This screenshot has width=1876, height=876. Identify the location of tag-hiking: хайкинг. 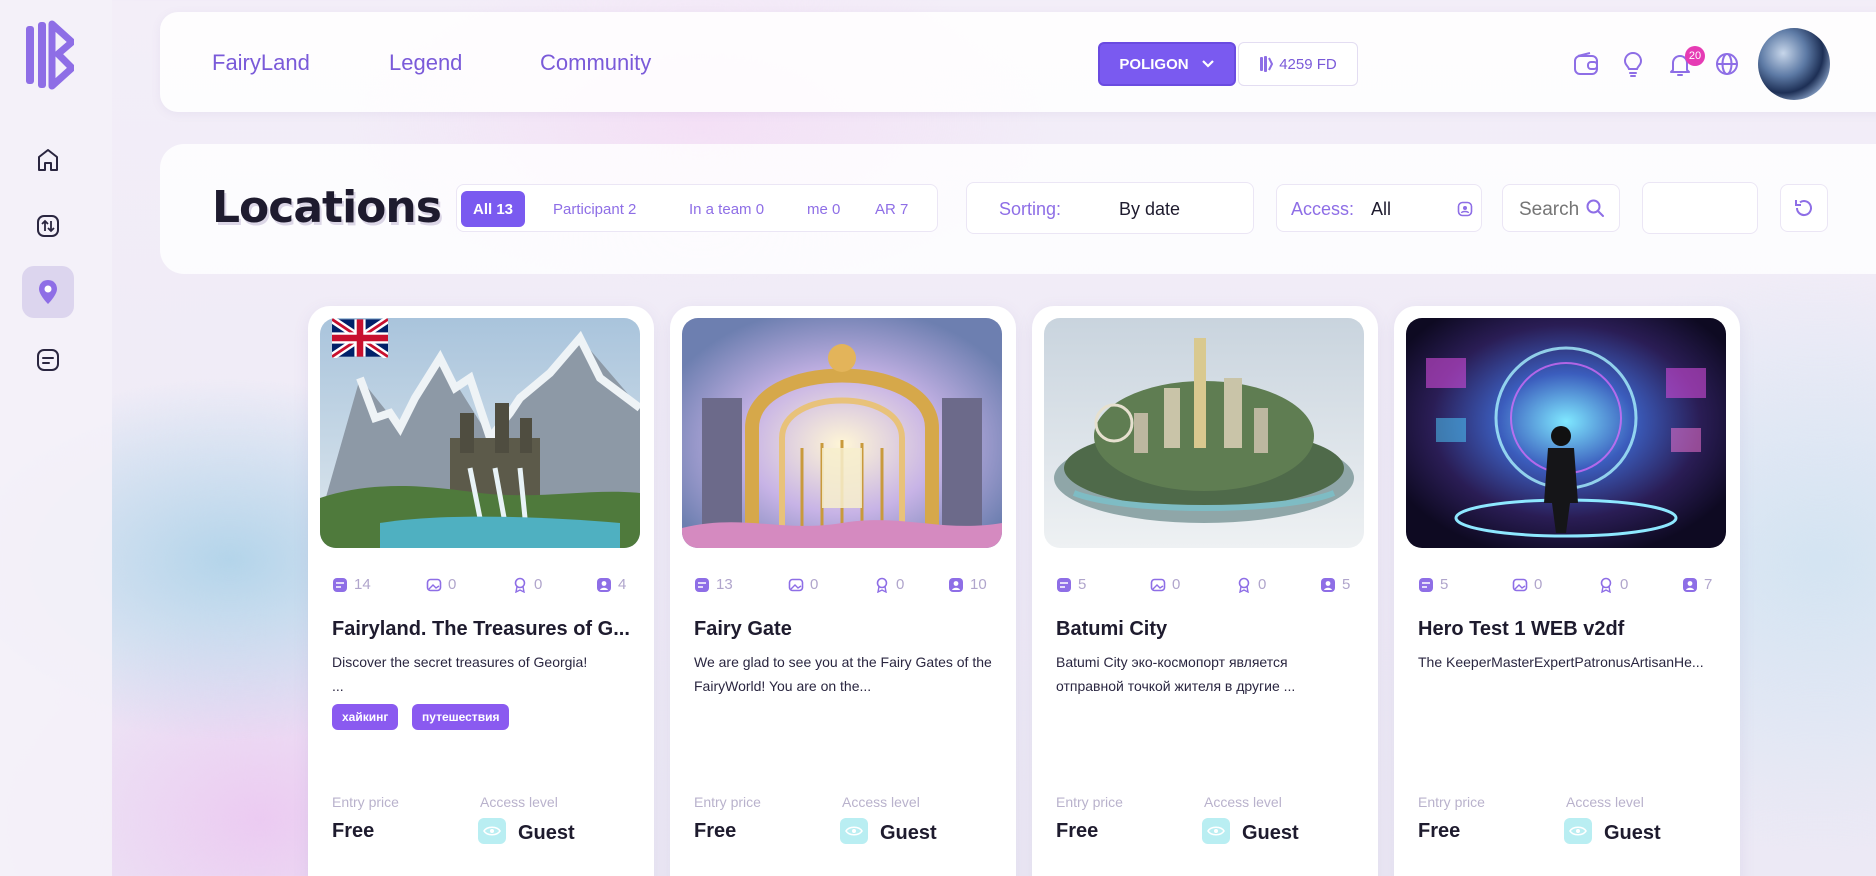
(365, 717).